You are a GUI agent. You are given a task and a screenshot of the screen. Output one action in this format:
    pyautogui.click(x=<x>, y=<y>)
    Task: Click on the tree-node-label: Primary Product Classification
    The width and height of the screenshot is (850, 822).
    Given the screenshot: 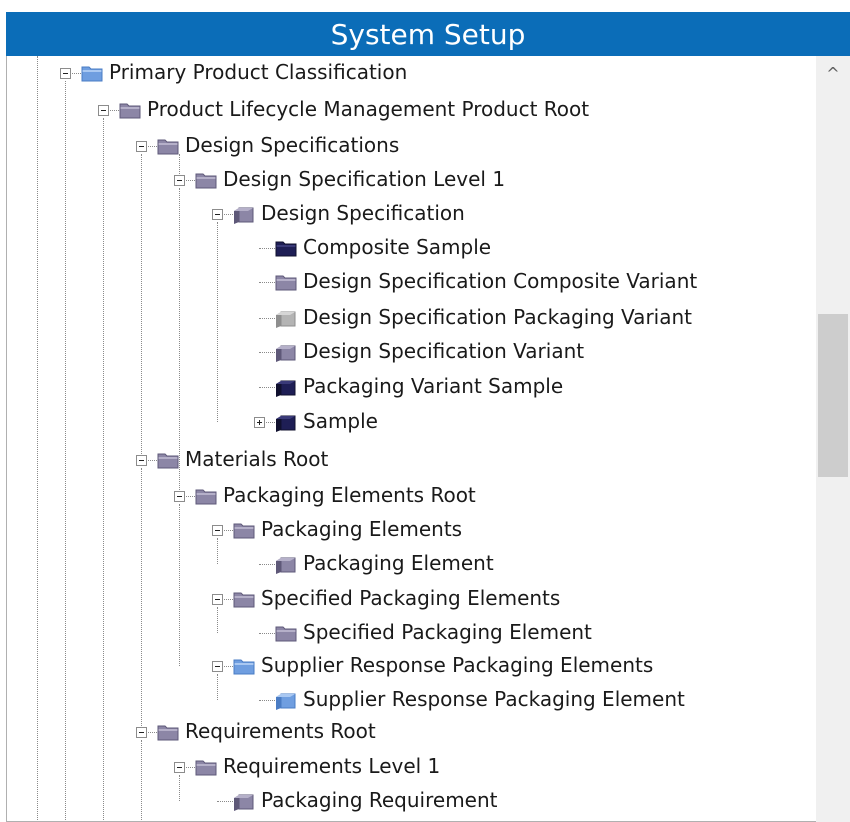 What is the action you would take?
    pyautogui.click(x=258, y=72)
    